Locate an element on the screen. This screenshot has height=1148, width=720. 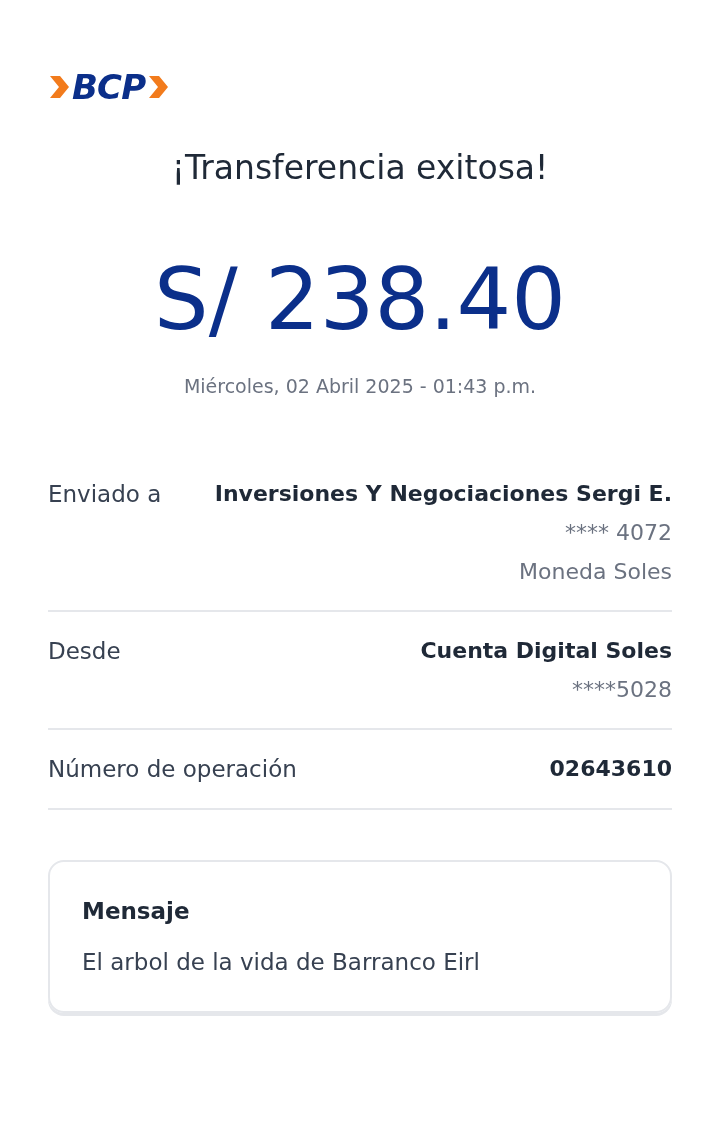
detail-label: Número de operación is located at coordinates (172, 769).